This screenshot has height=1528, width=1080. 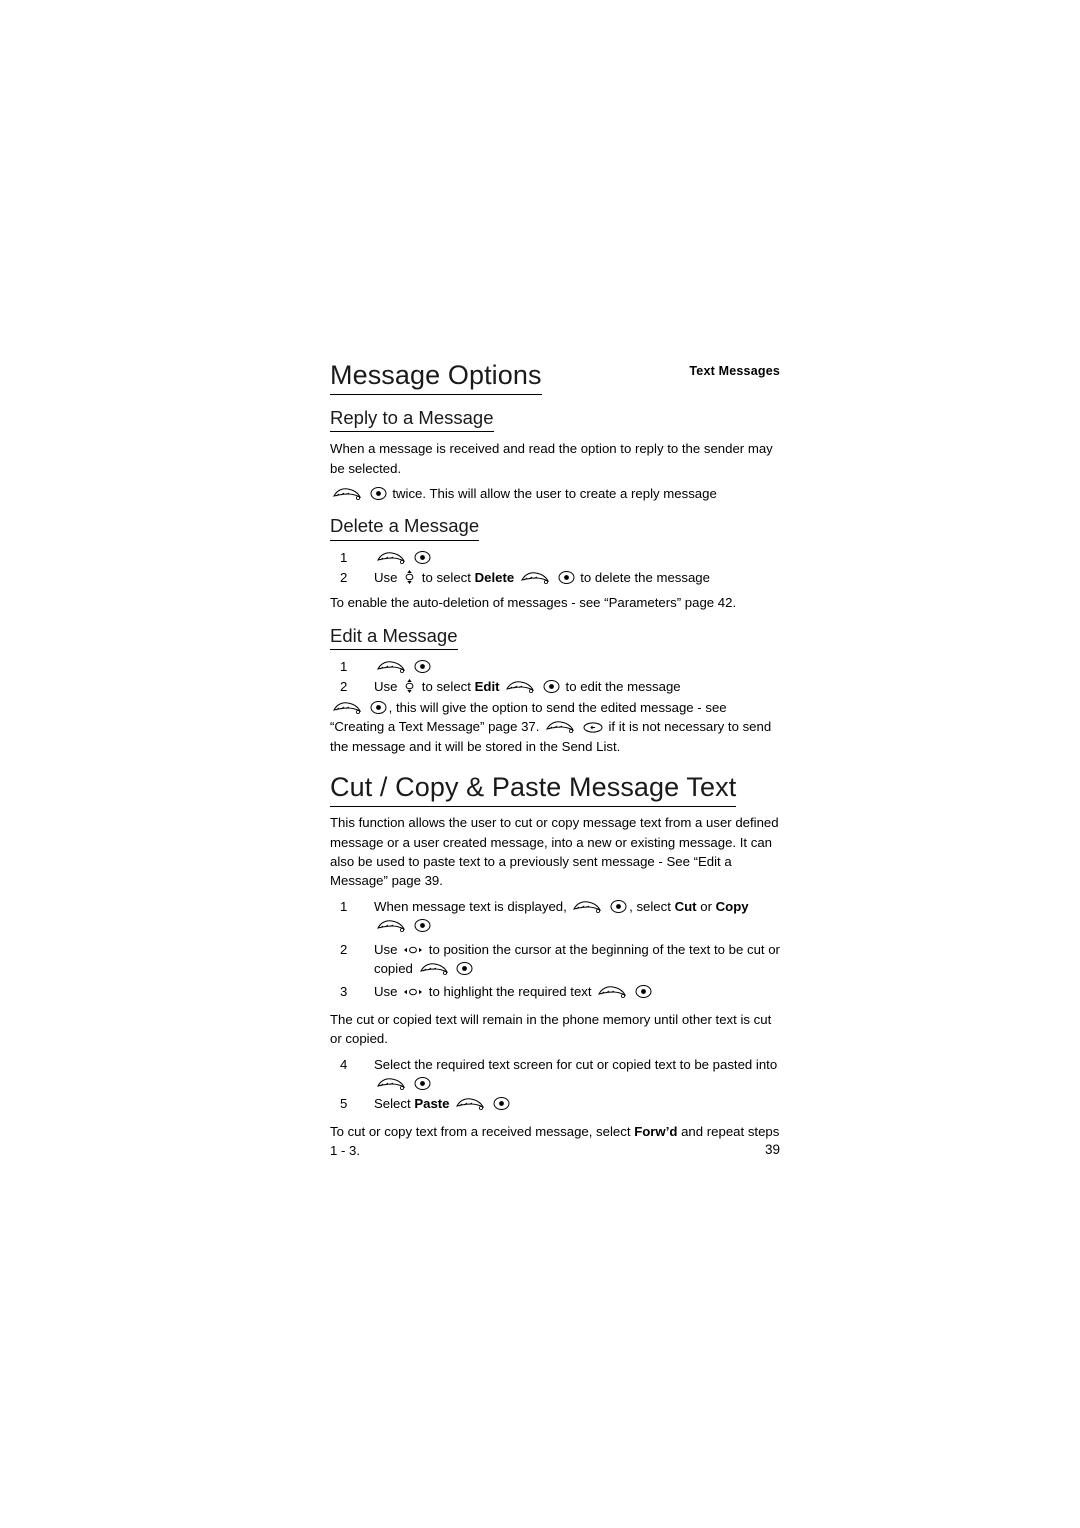 What do you see at coordinates (656, 1131) in the screenshot?
I see `forward-note-bold: Forw’d` at bounding box center [656, 1131].